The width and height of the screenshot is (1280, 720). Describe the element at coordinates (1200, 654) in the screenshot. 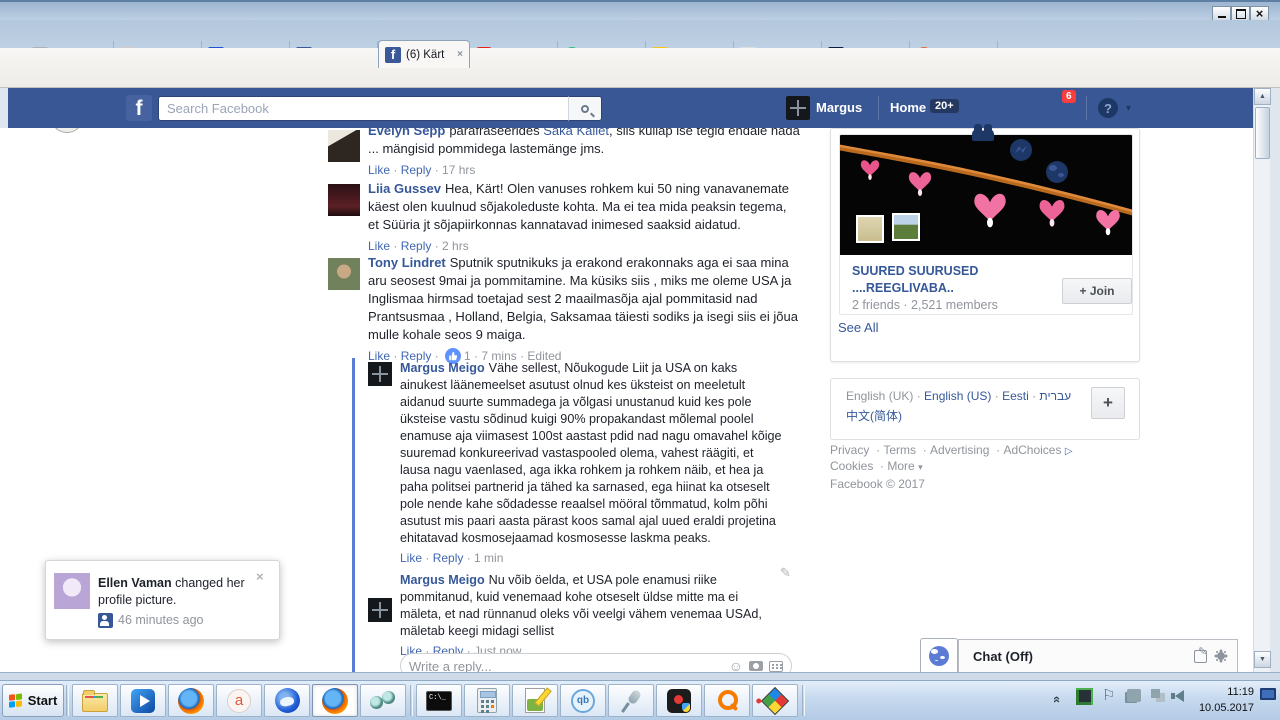

I see `new-message-icon` at that location.